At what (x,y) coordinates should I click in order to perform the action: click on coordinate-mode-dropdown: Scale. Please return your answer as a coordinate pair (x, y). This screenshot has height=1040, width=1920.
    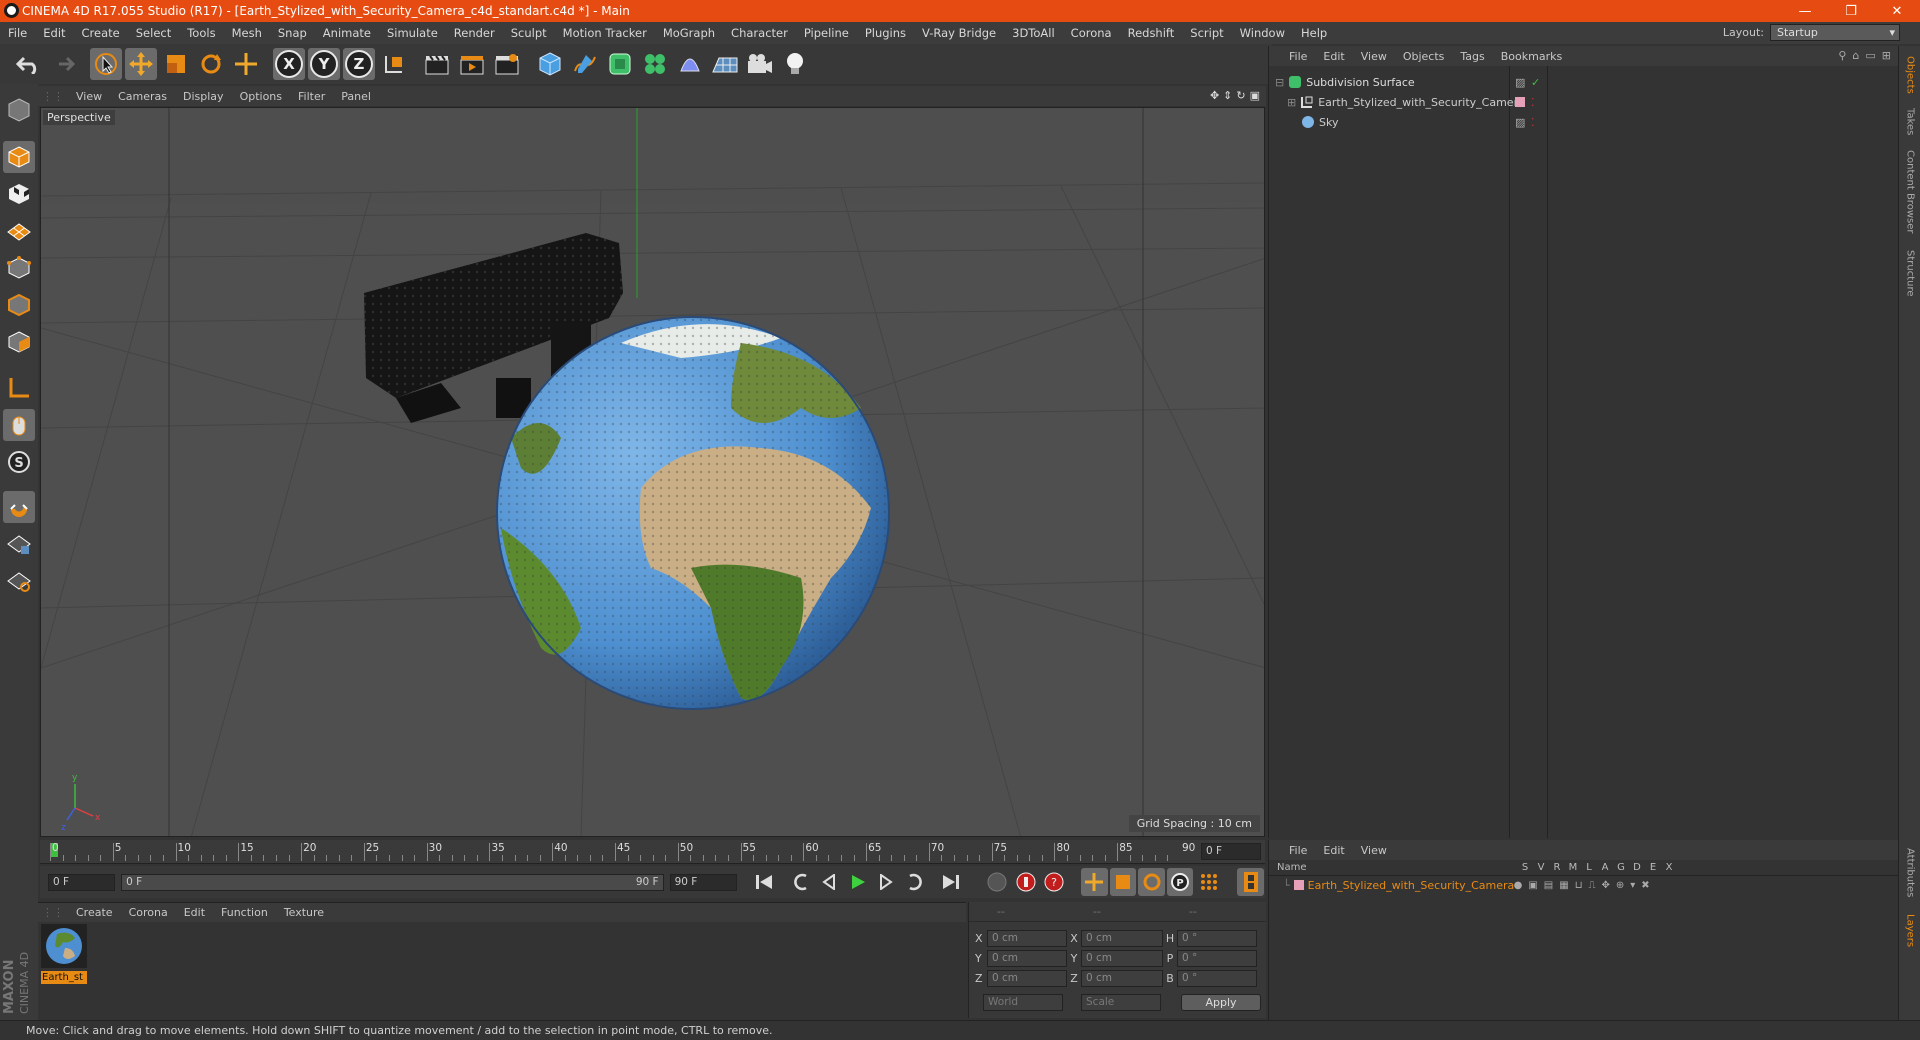
    Looking at the image, I should click on (1121, 1002).